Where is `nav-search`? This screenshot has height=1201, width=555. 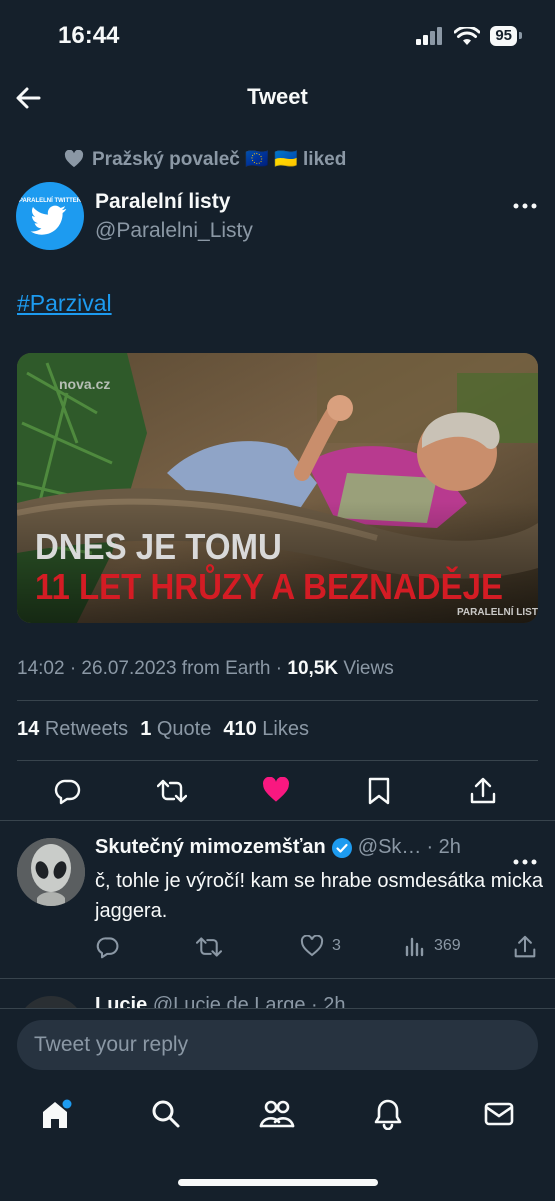
nav-search is located at coordinates (166, 1116).